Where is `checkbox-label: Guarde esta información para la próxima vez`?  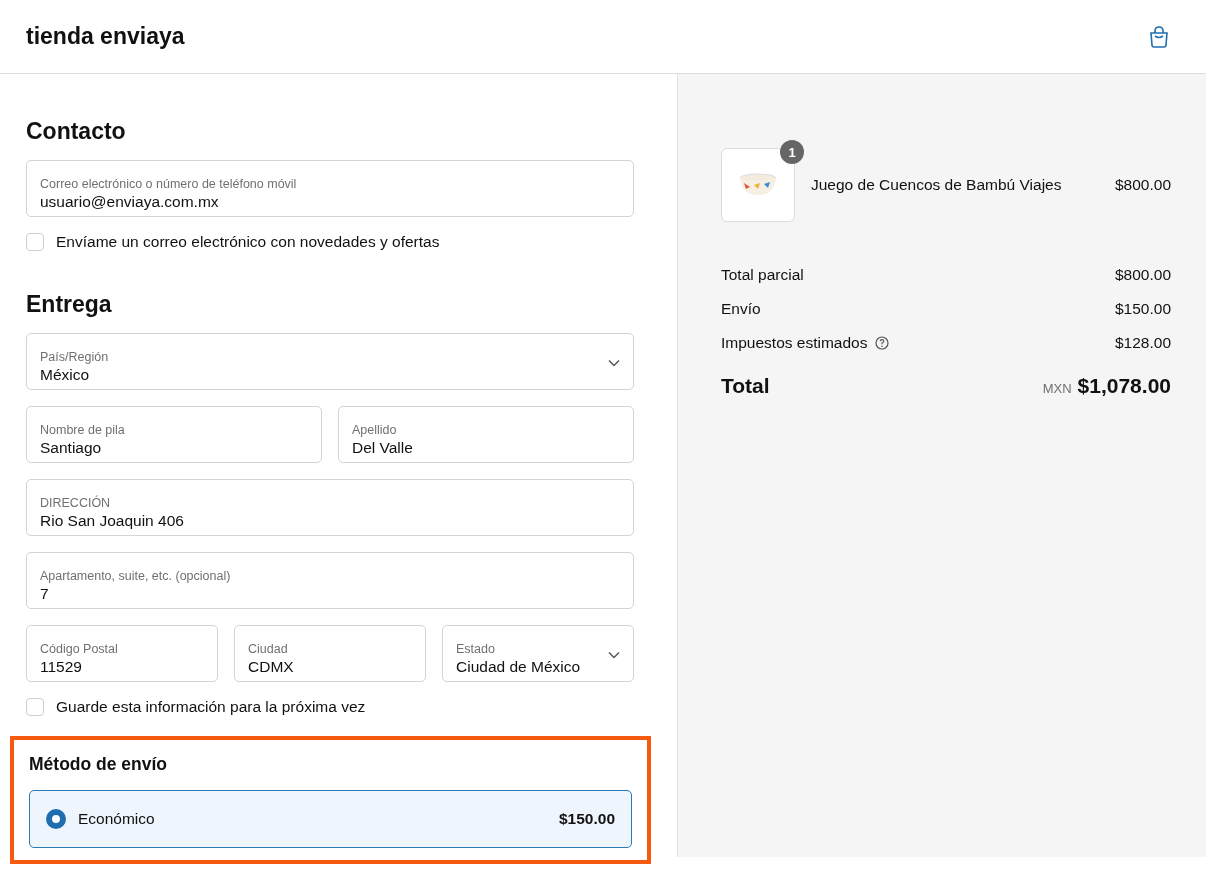
checkbox-label: Guarde esta información para la próxima vez is located at coordinates (211, 707).